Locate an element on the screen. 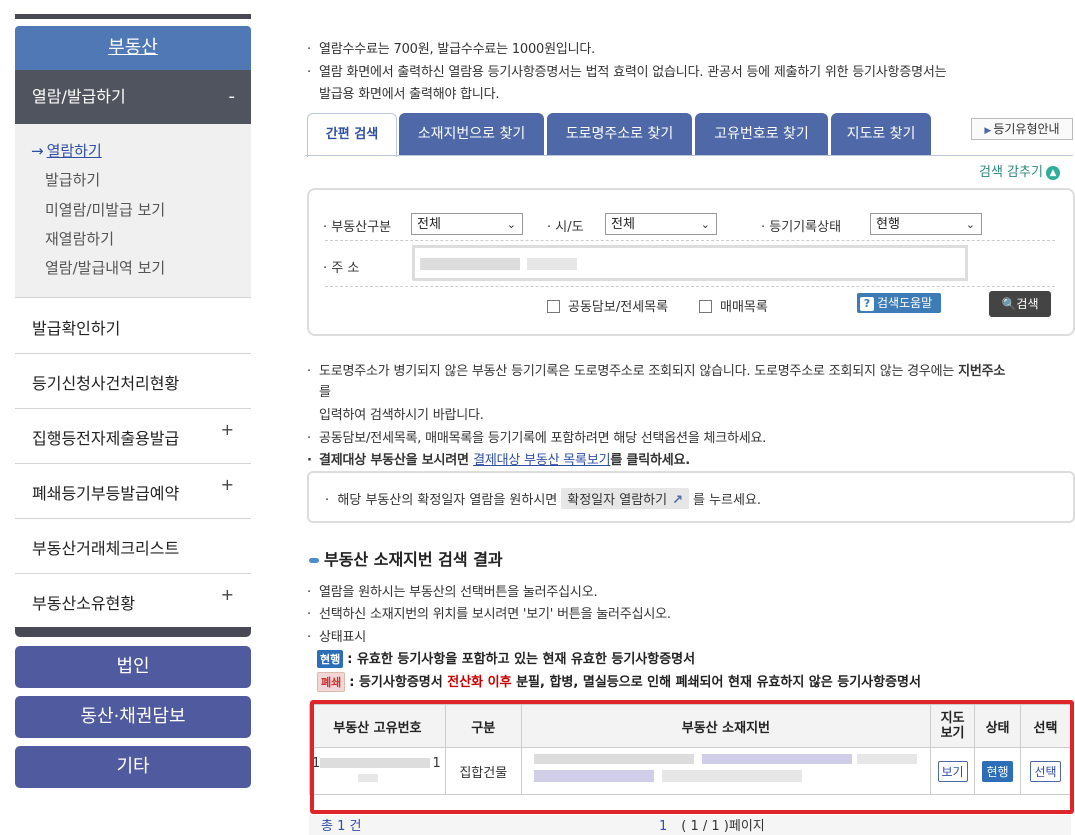 Image resolution: width=1075 pixels, height=835 pixels. arrow-right-icon: → is located at coordinates (37, 151).